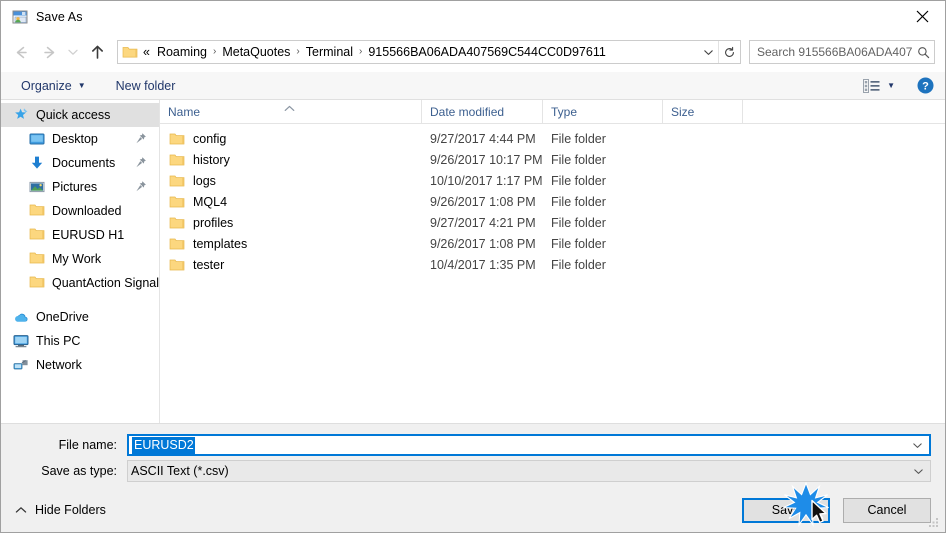 The image size is (946, 533). I want to click on sidebar-item-network: Network, so click(80, 365).